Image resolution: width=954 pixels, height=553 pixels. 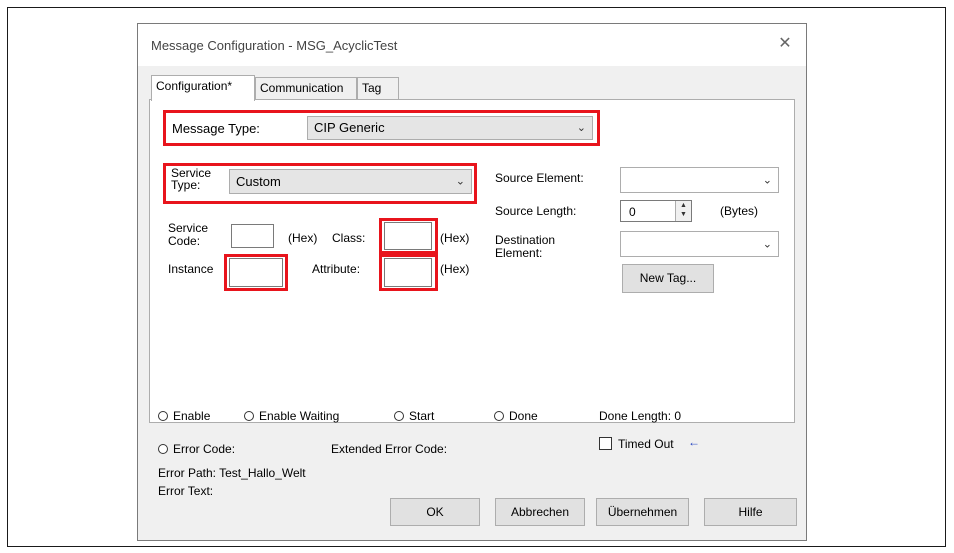 I want to click on destination-element-dropdown: ⌄, so click(x=699, y=244).